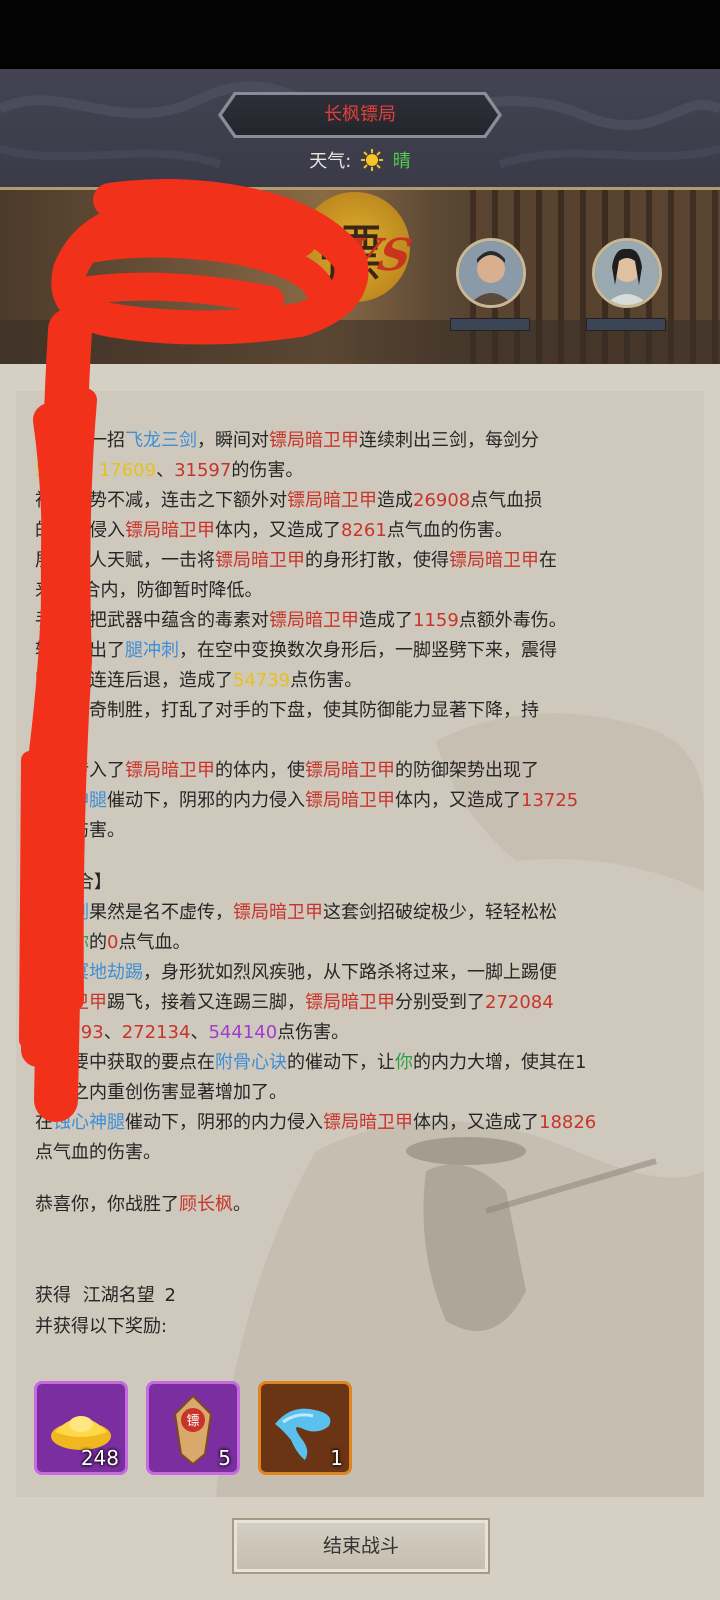 This screenshot has width=720, height=1600. I want to click on log-text-segment: 掉了, so click(53, 942).